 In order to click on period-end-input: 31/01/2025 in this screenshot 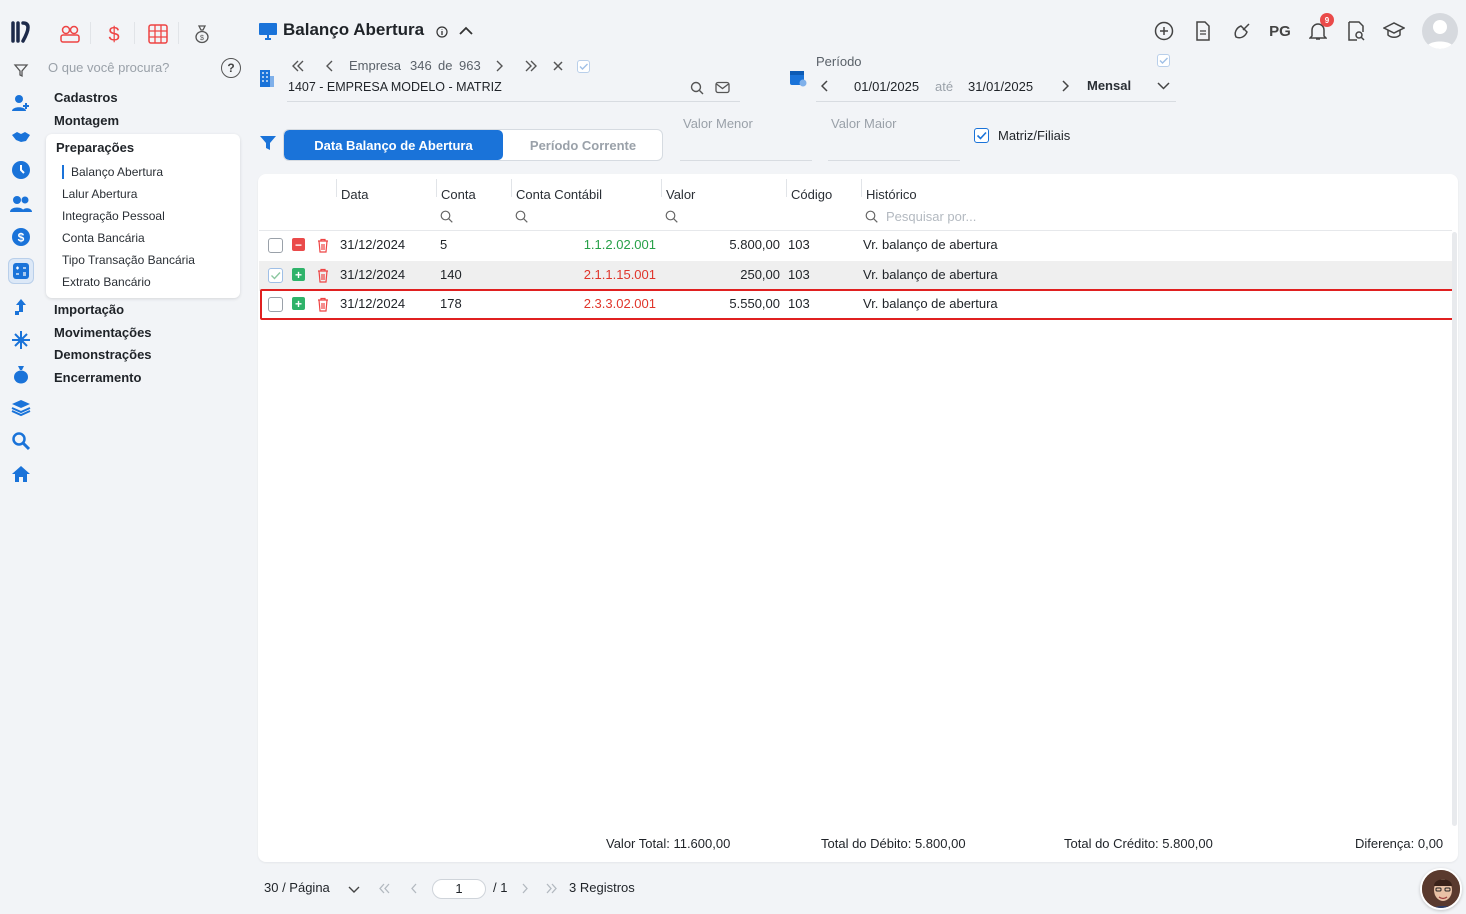, I will do `click(1000, 86)`.